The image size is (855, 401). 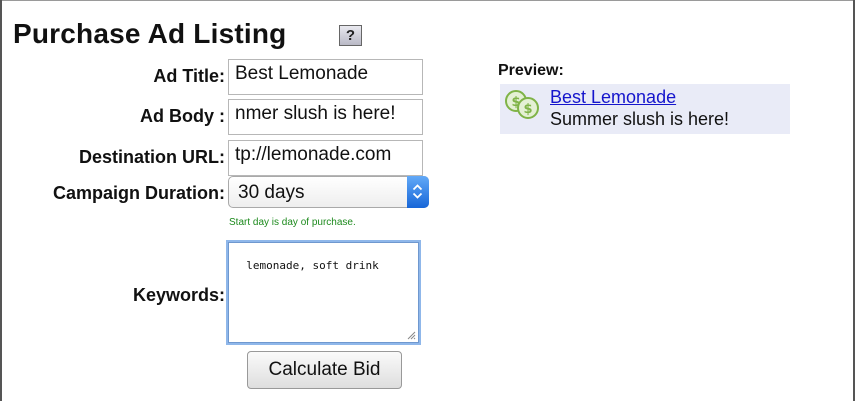 What do you see at coordinates (182, 116) in the screenshot?
I see `ad-body-label: Ad Body :` at bounding box center [182, 116].